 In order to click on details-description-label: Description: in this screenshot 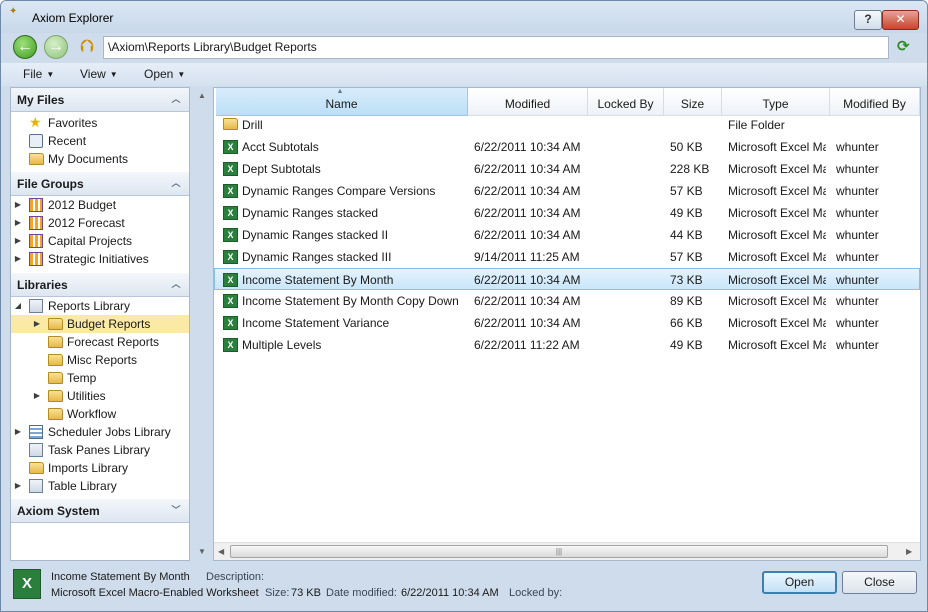, I will do `click(235, 577)`.